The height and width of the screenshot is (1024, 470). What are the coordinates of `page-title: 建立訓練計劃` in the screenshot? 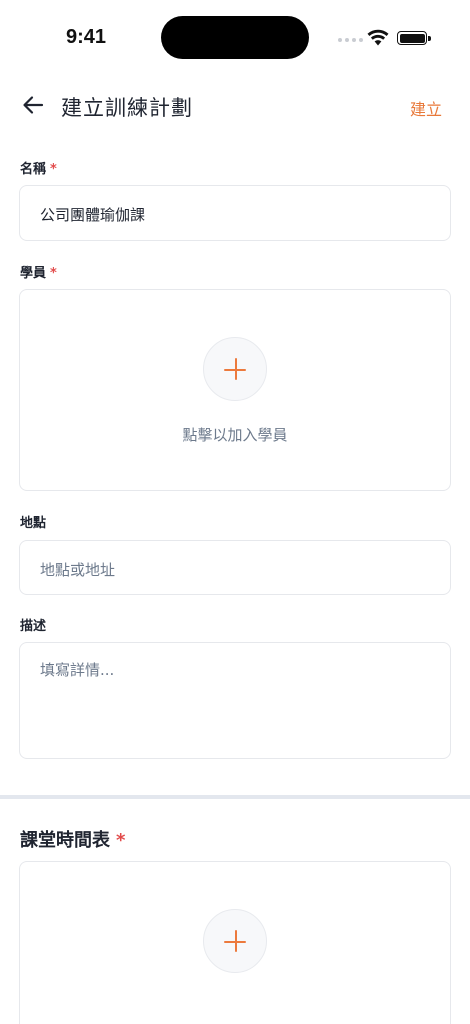 It's located at (127, 108).